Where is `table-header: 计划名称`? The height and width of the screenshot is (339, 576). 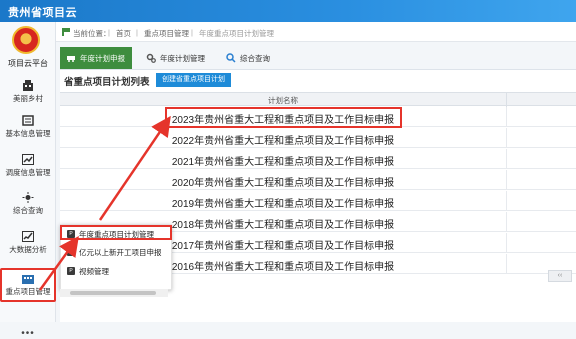 table-header: 计划名称 is located at coordinates (318, 99).